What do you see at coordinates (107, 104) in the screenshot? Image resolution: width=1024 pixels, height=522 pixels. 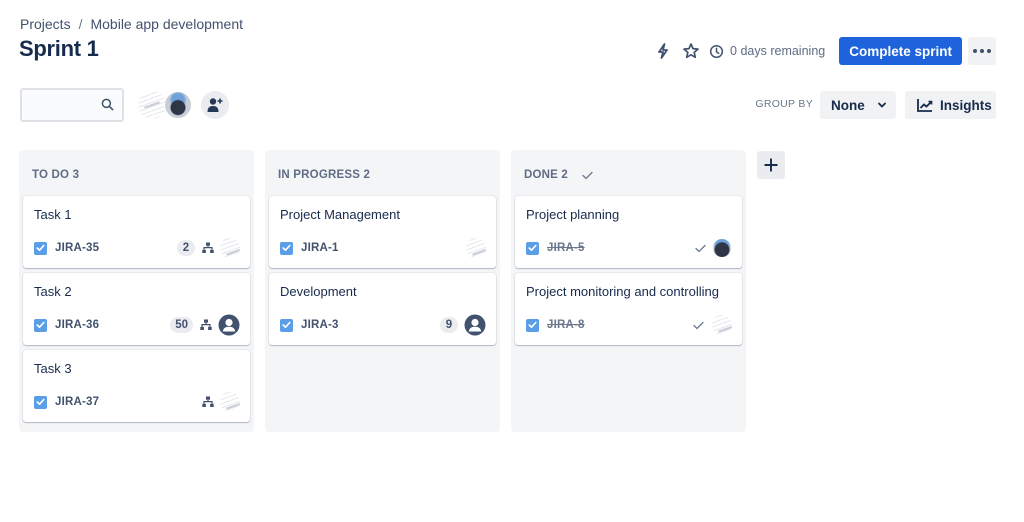 I see `search-icon` at bounding box center [107, 104].